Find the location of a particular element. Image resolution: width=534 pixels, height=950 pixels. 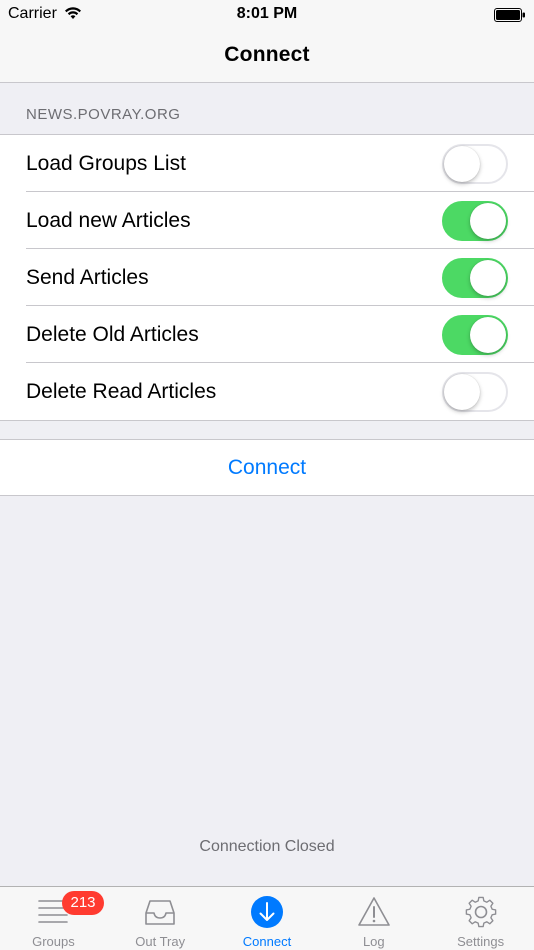

option-row: Load new Articles is located at coordinates (267, 220).